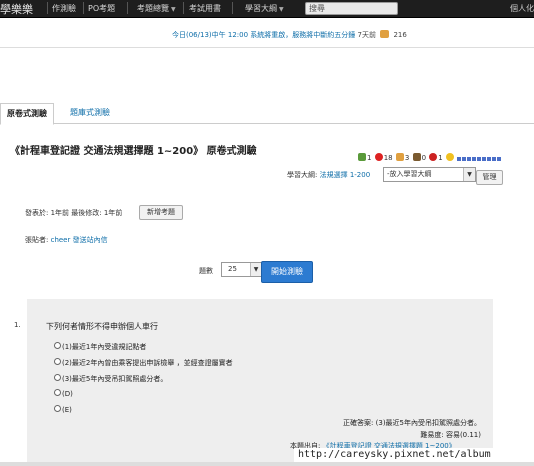 This screenshot has height=466, width=534. I want to click on bottom-shadow, so click(267, 464).